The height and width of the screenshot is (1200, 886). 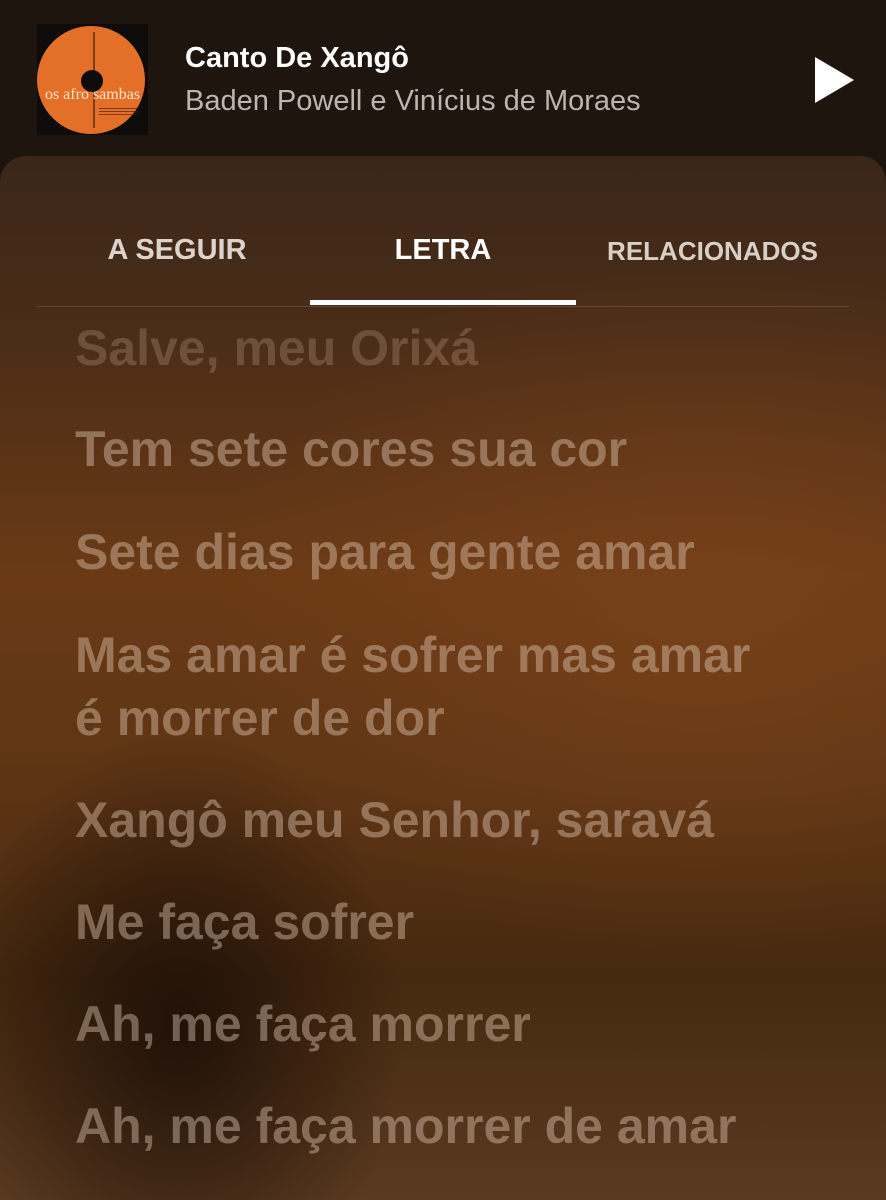 I want to click on play-icon, so click(x=834, y=80).